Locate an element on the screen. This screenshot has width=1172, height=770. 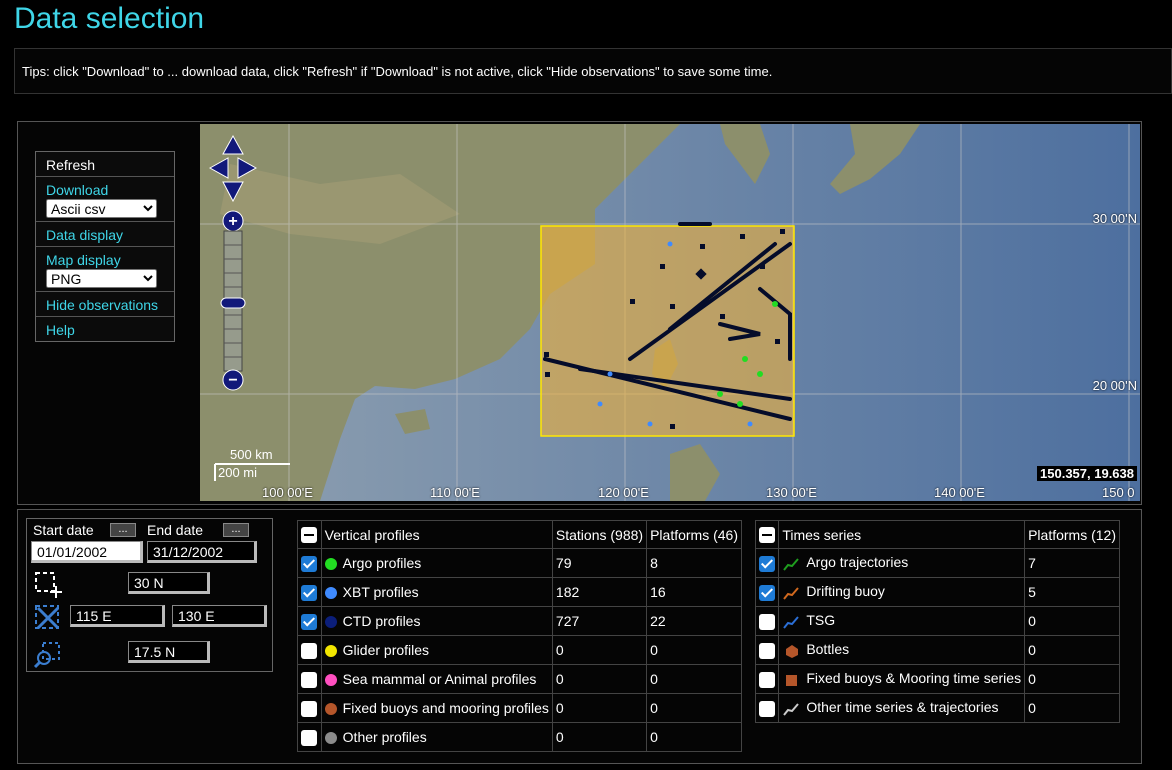
lat-label-20: 20 00'N is located at coordinates (1114, 385).